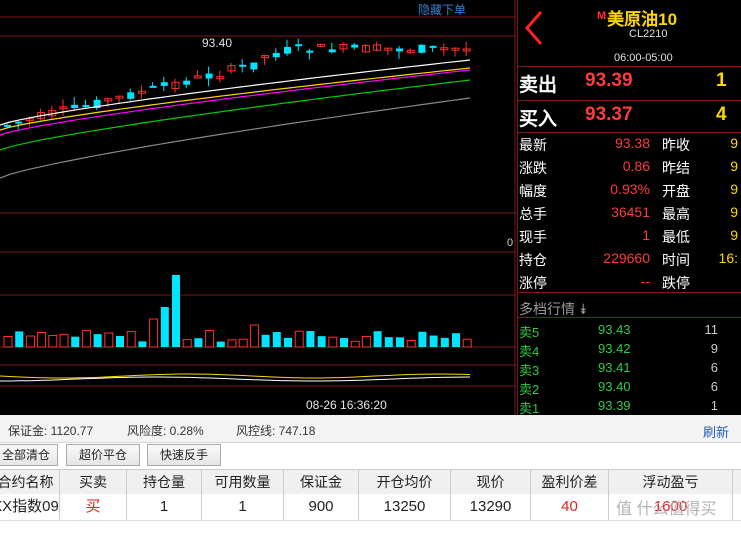 This screenshot has width=741, height=536. I want to click on column-header: 合约名称, so click(30, 482).